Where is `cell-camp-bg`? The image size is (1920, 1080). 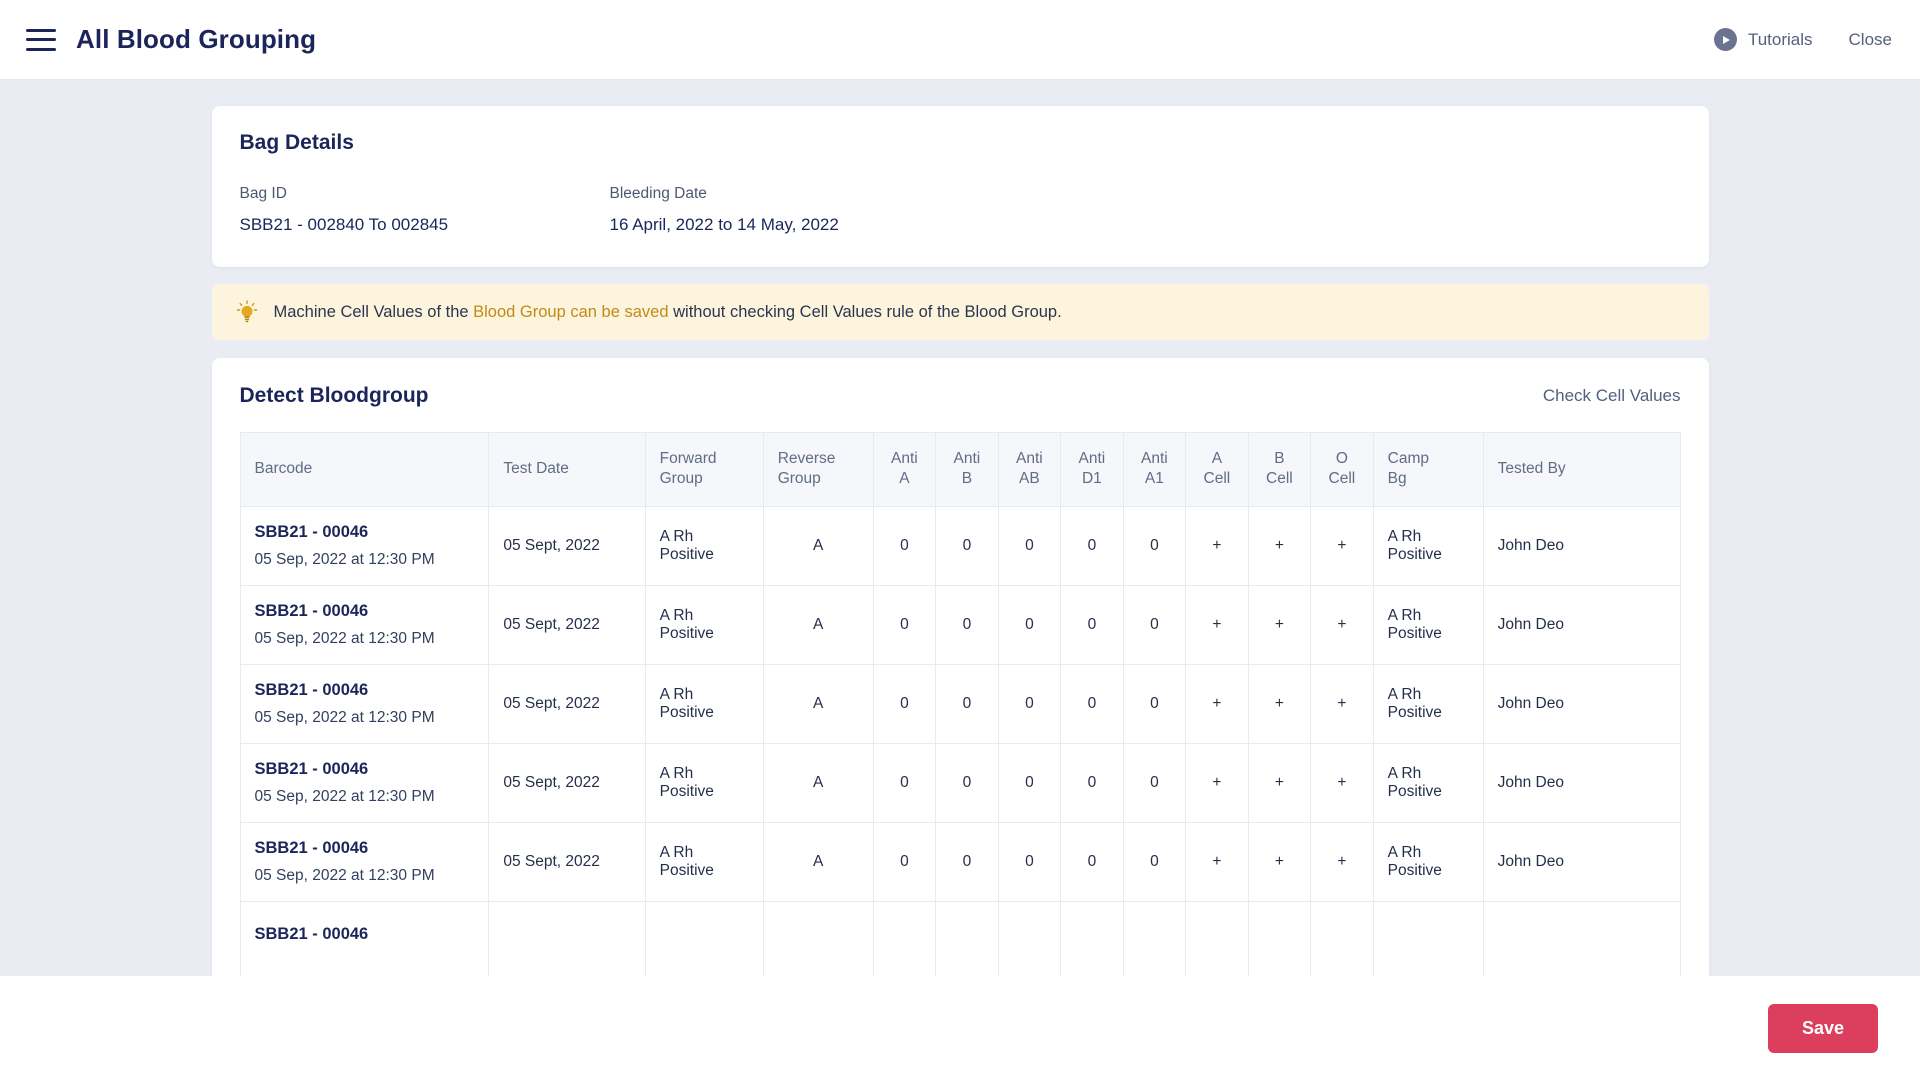
cell-camp-bg is located at coordinates (1428, 939).